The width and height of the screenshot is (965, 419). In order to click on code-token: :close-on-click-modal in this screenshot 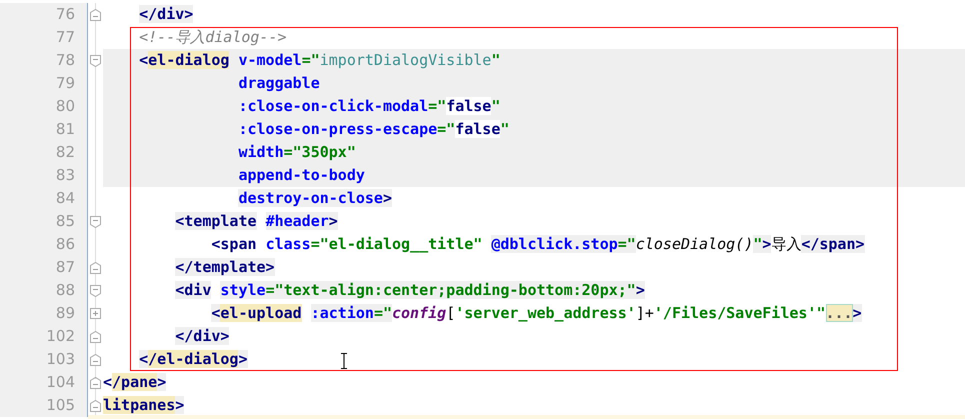, I will do `click(333, 106)`.